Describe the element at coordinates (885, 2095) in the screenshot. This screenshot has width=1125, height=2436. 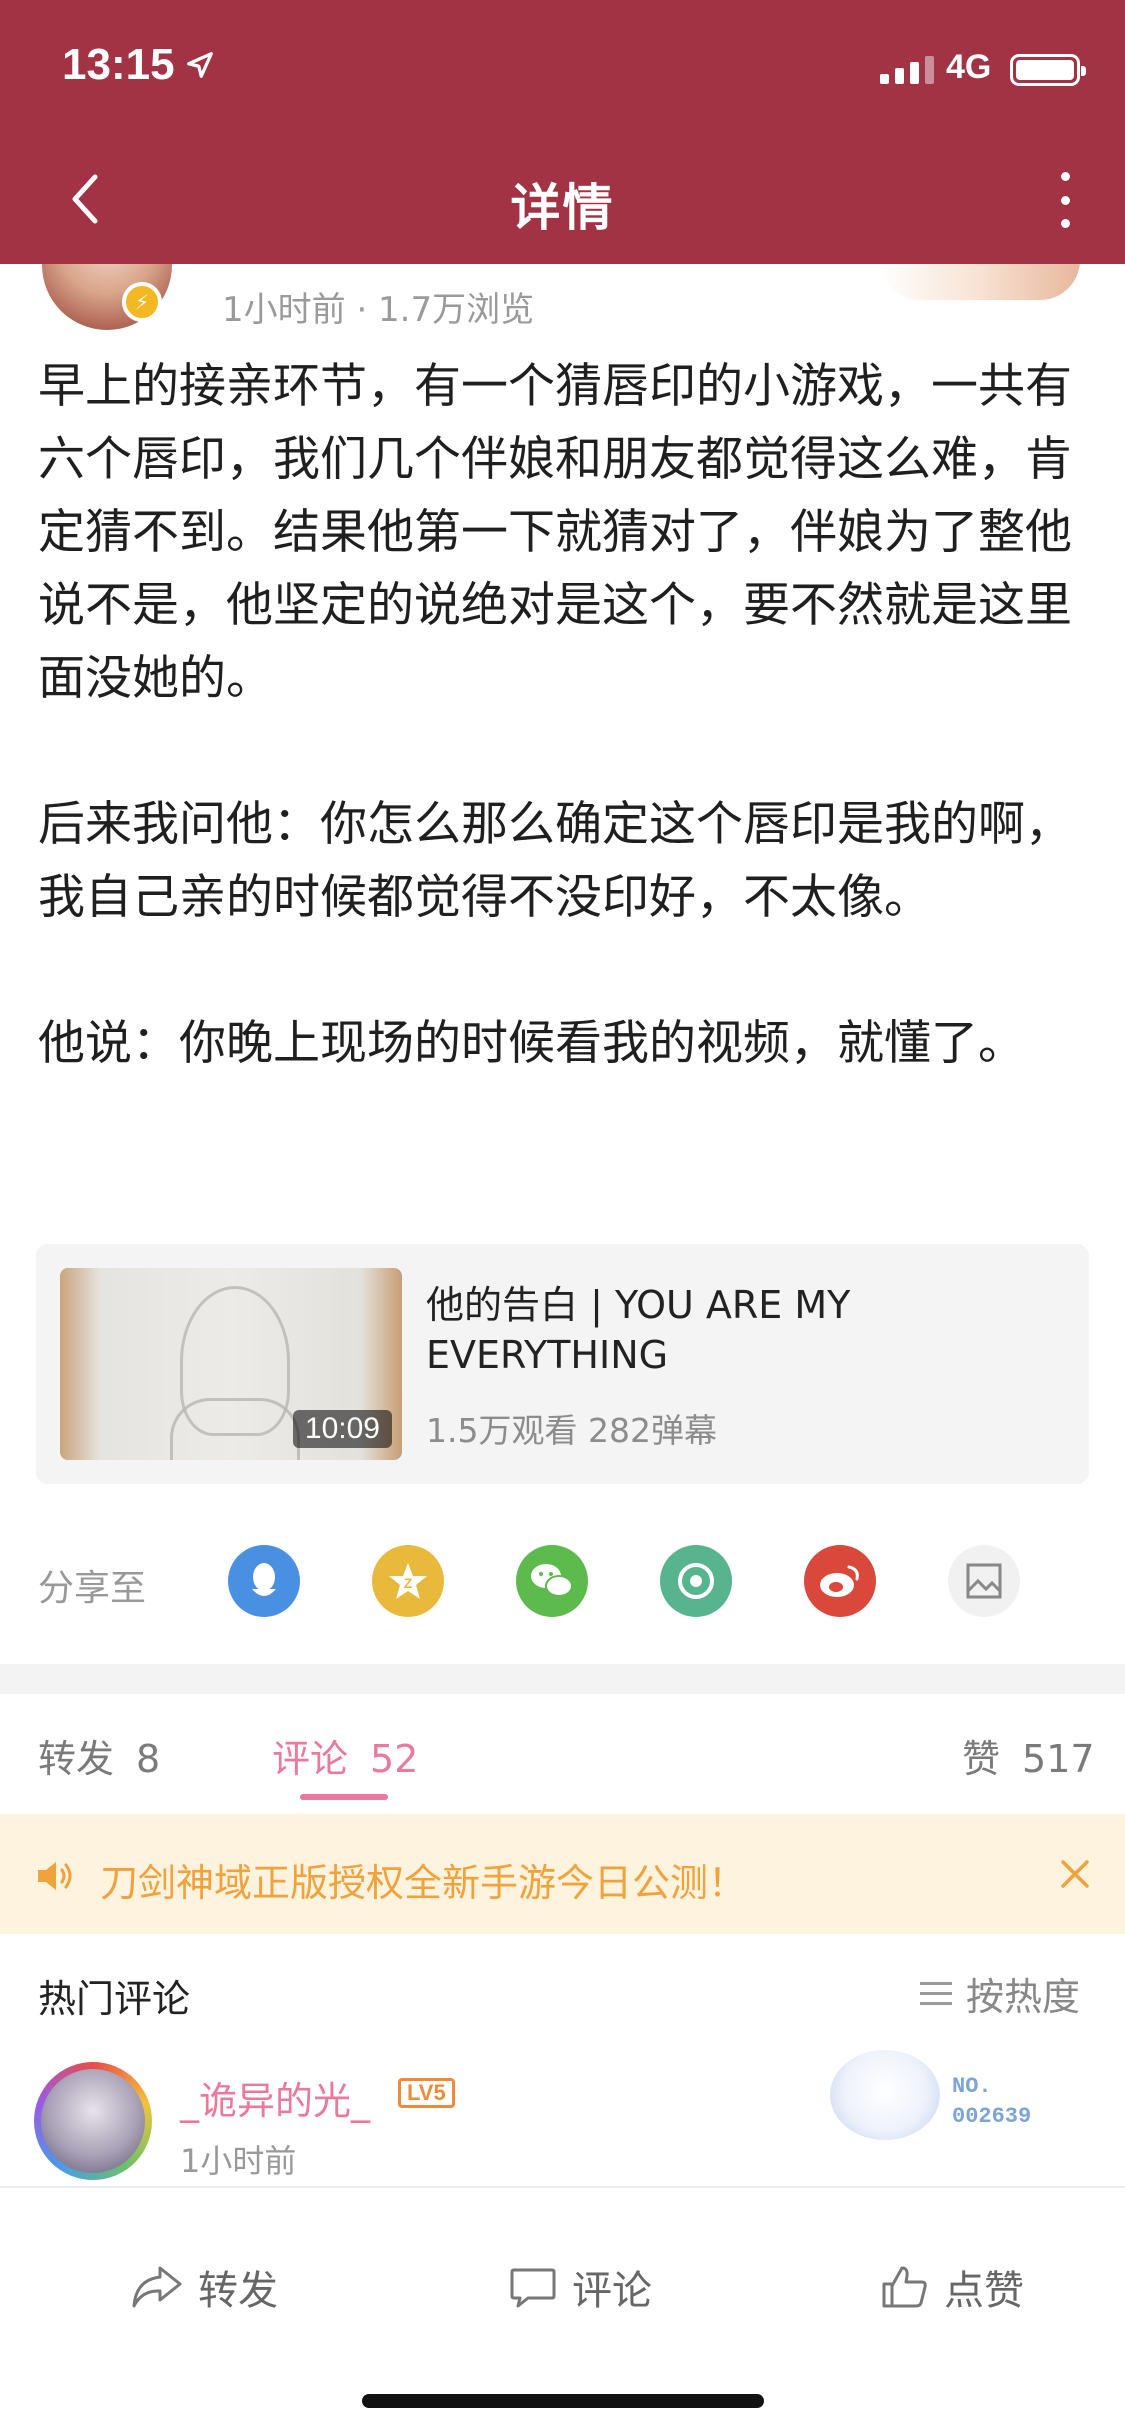
I see `fan-badge-character` at that location.